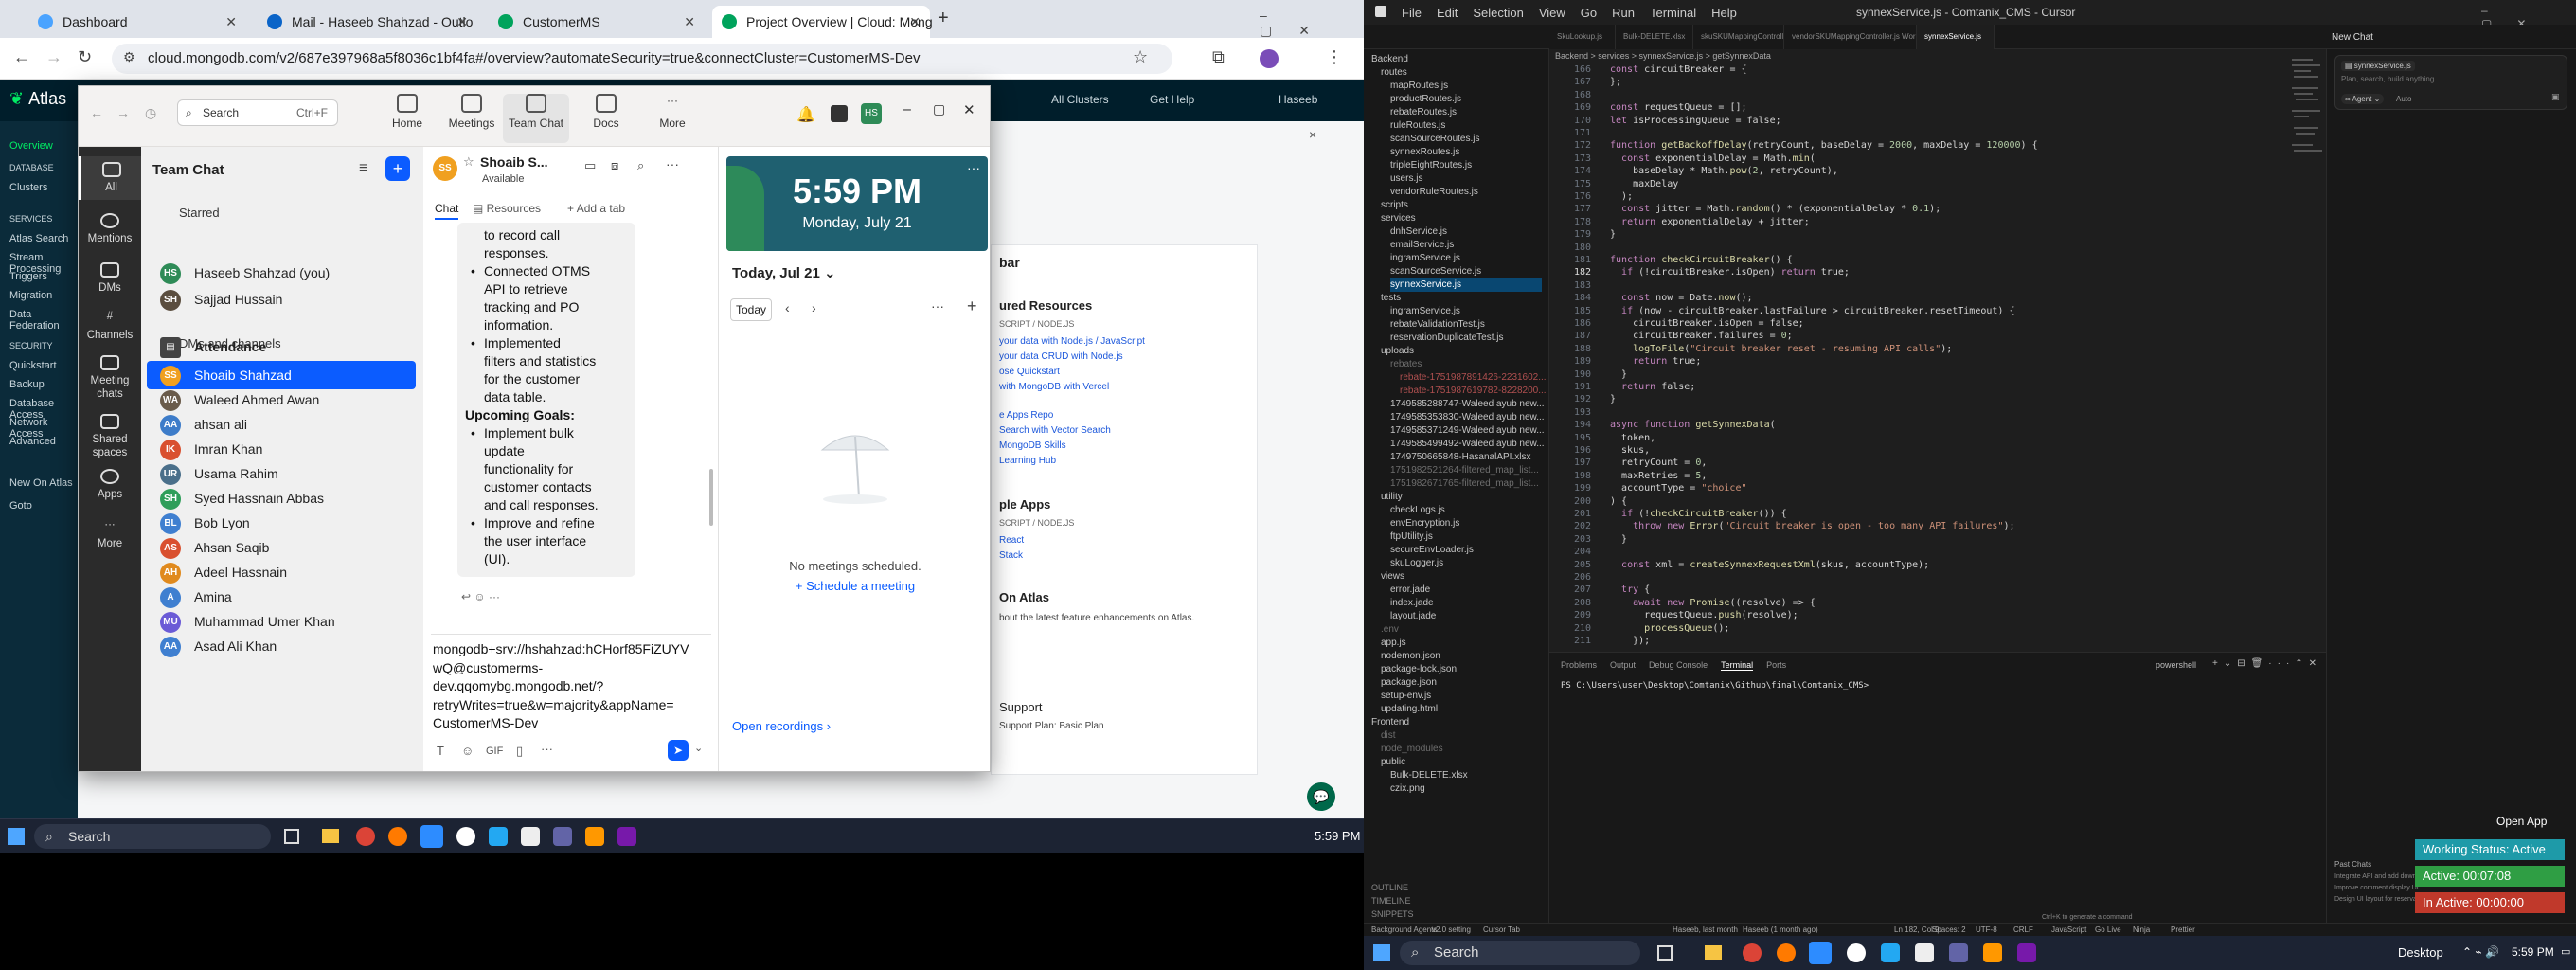 This screenshot has width=2576, height=970. Describe the element at coordinates (110, 229) in the screenshot. I see `rail-mentions: Mentions` at that location.